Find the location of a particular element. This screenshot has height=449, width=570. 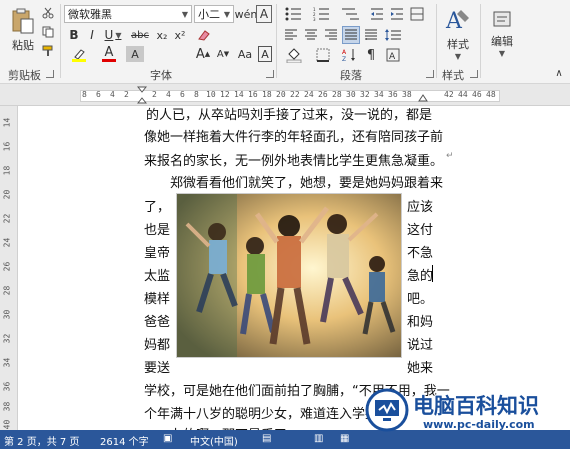

bullets-button is located at coordinates (295, 14).